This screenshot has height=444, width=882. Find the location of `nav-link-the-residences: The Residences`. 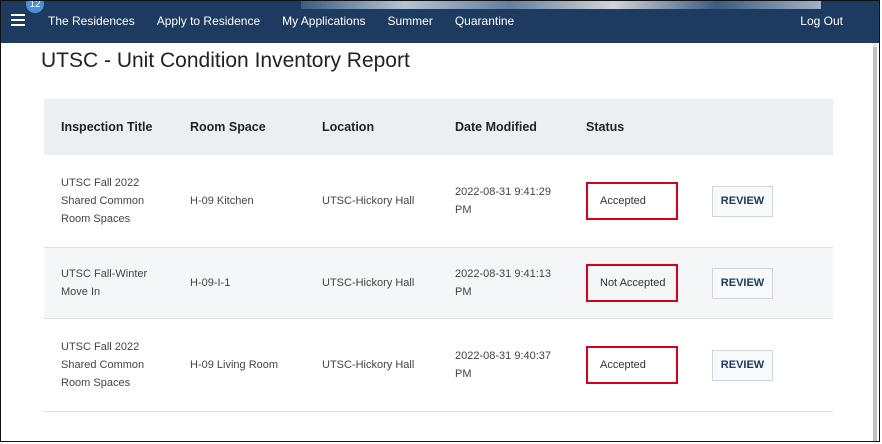

nav-link-the-residences: The Residences is located at coordinates (91, 21).